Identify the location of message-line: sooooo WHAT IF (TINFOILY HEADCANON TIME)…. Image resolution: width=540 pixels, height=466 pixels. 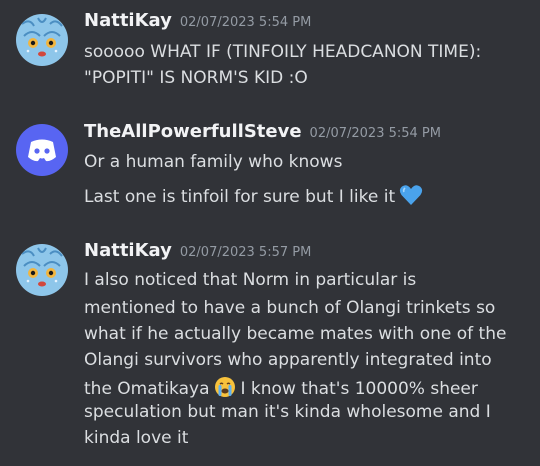
(283, 52).